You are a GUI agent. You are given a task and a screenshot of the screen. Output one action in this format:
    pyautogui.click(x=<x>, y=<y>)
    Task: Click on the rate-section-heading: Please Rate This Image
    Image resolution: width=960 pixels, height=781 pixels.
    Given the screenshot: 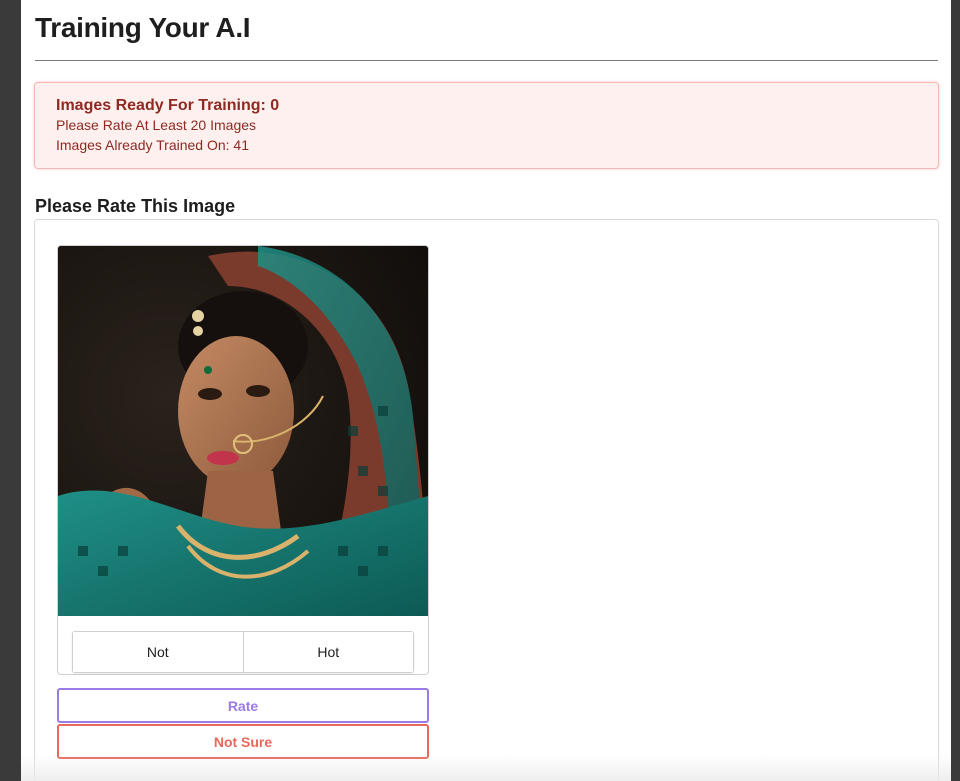 What is the action you would take?
    pyautogui.click(x=135, y=206)
    